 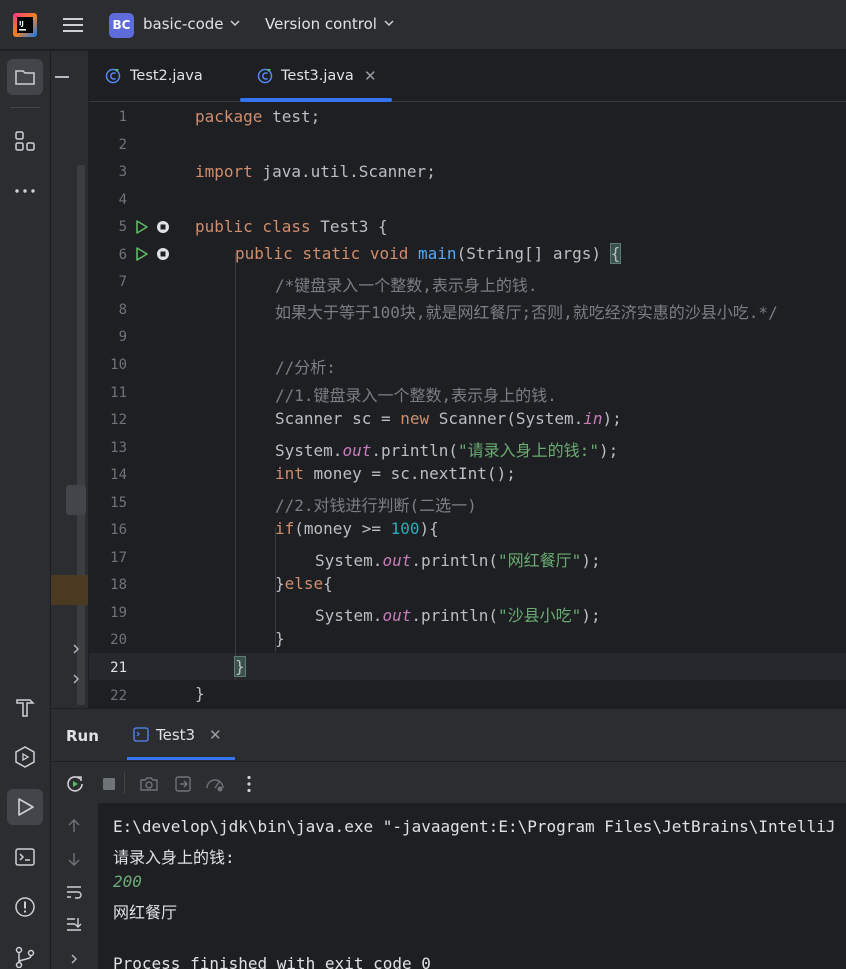 I want to click on structure-tool-button, so click(x=25, y=141).